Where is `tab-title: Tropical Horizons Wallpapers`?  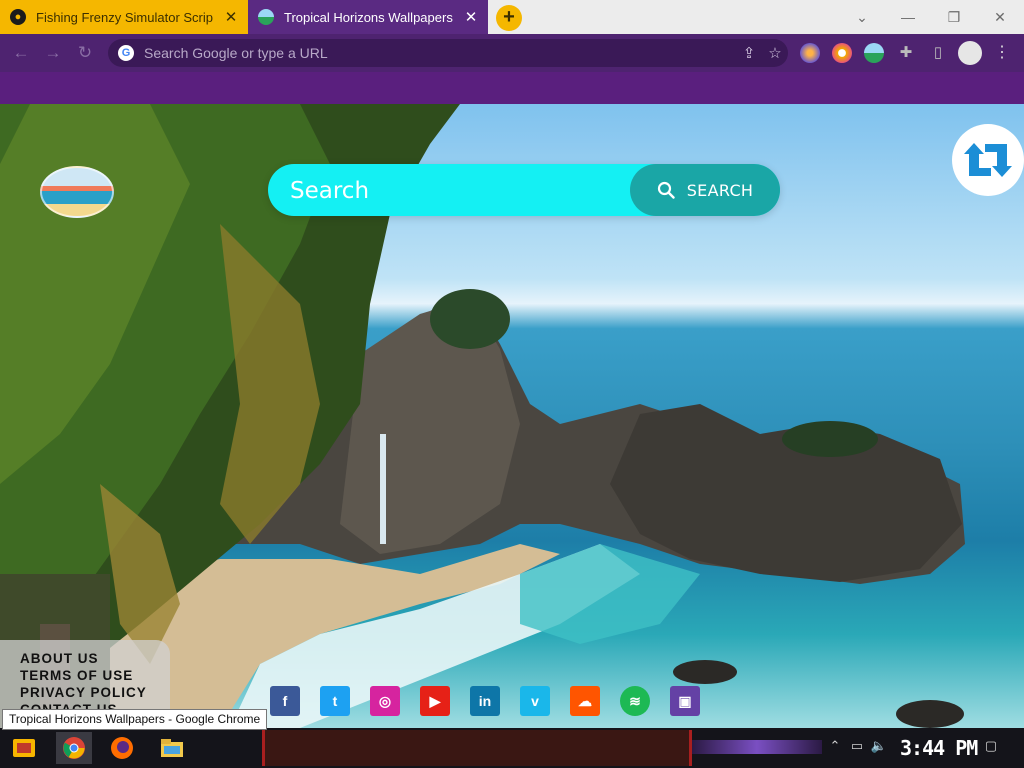 tab-title: Tropical Horizons Wallpapers is located at coordinates (368, 17).